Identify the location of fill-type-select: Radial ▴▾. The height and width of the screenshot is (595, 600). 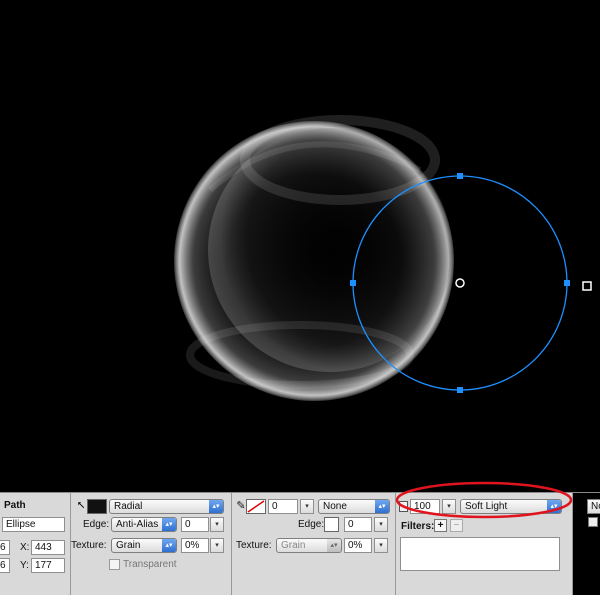
(166, 506).